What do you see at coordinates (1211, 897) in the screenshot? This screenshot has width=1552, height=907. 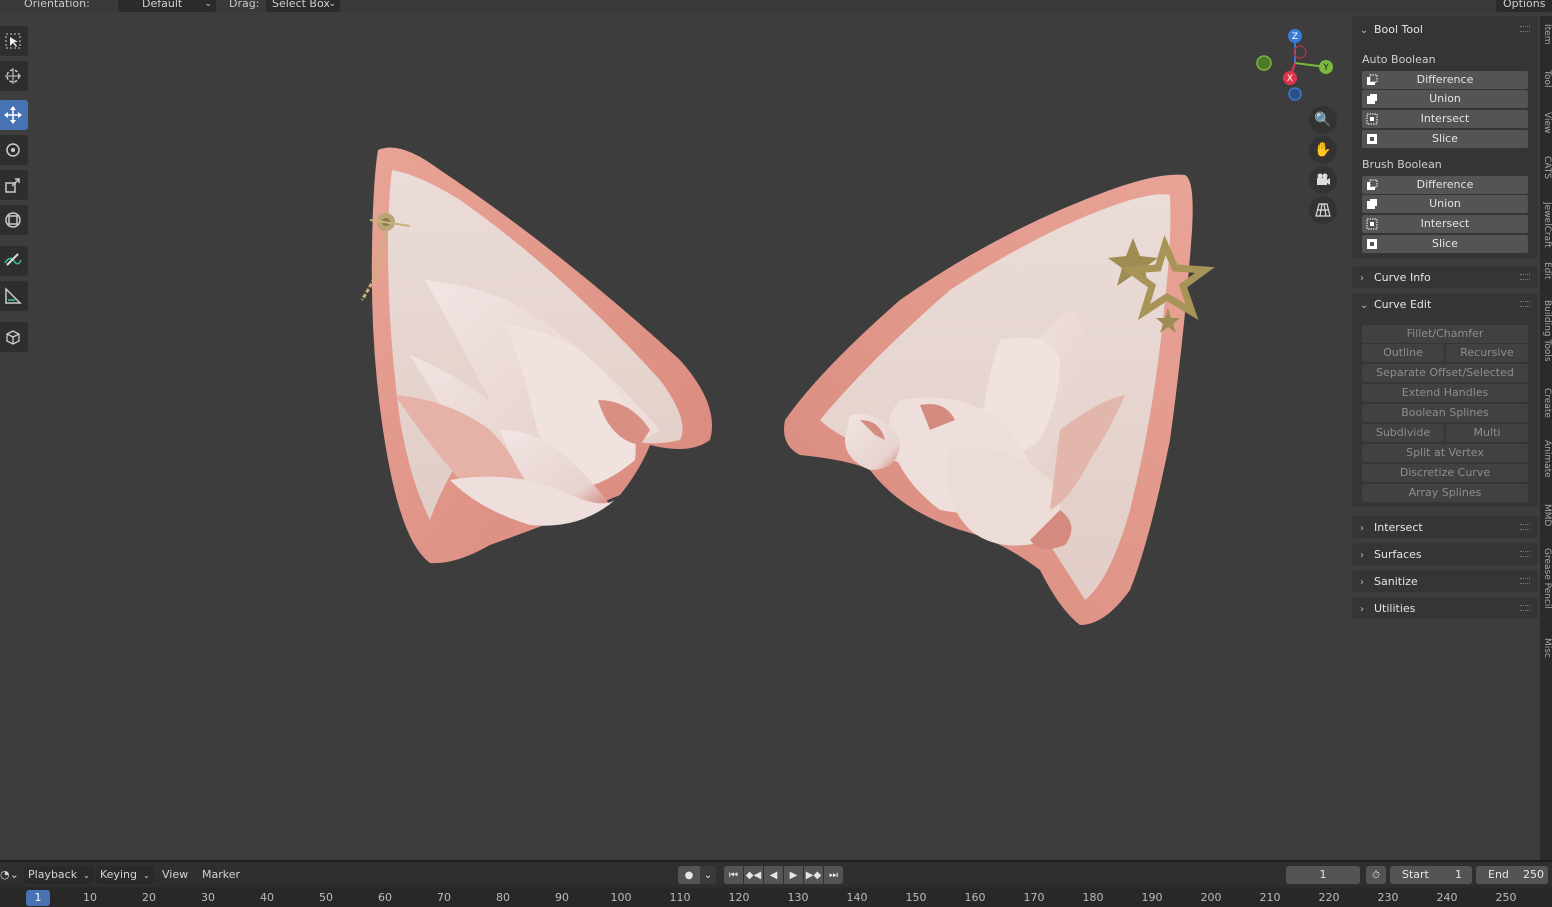 I see `frame-tick: 200` at bounding box center [1211, 897].